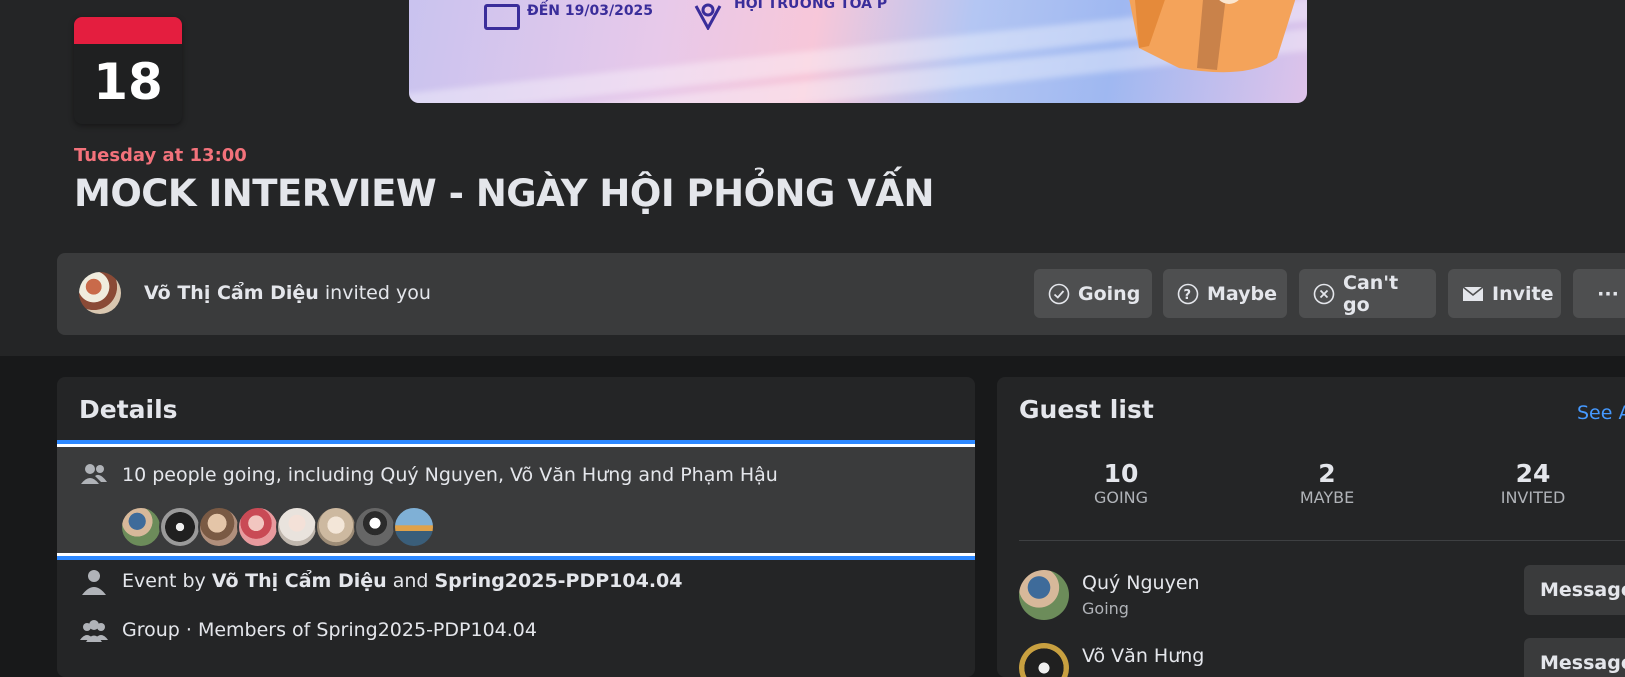  I want to click on invitation-text: Võ Thị Cẩm Diệu invited you, so click(287, 293).